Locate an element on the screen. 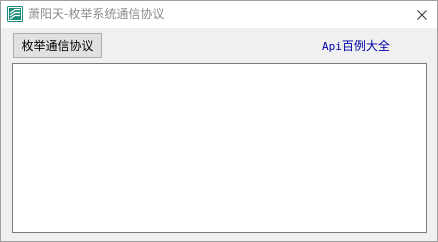 The height and width of the screenshot is (242, 438). api-link-prefix: Api is located at coordinates (332, 46).